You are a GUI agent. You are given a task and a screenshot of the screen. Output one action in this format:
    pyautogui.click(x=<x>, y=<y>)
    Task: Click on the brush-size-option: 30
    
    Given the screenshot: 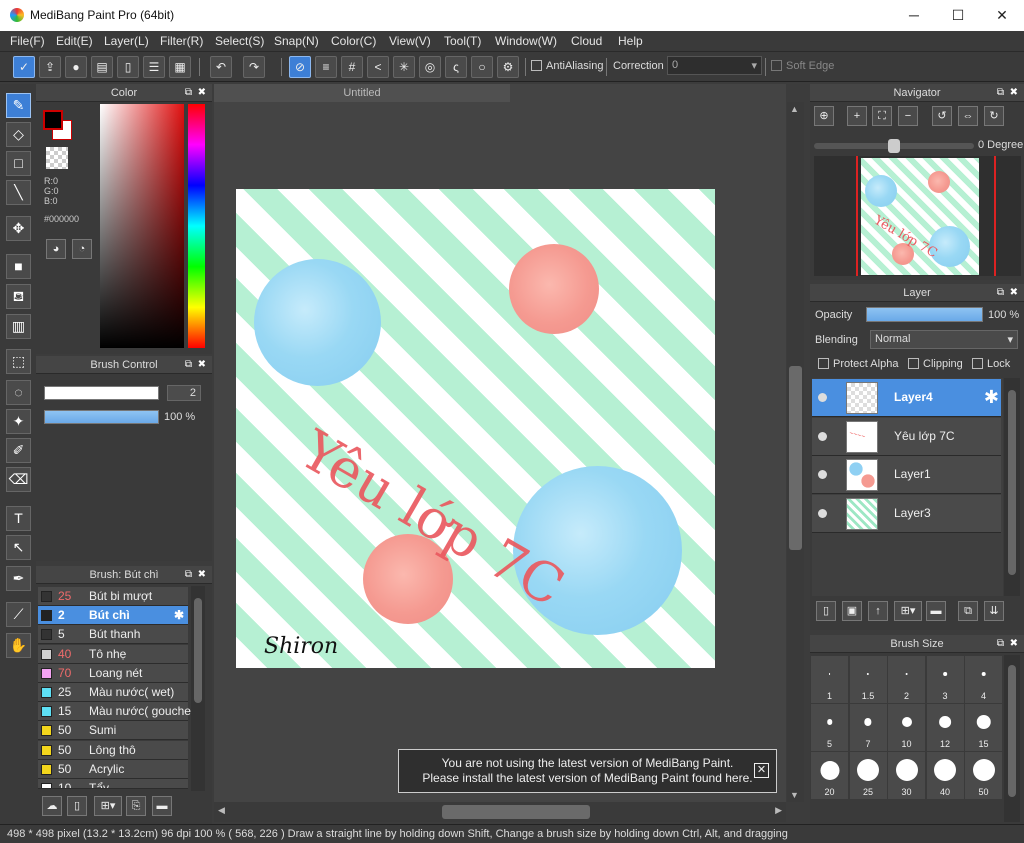 What is the action you would take?
    pyautogui.click(x=906, y=775)
    